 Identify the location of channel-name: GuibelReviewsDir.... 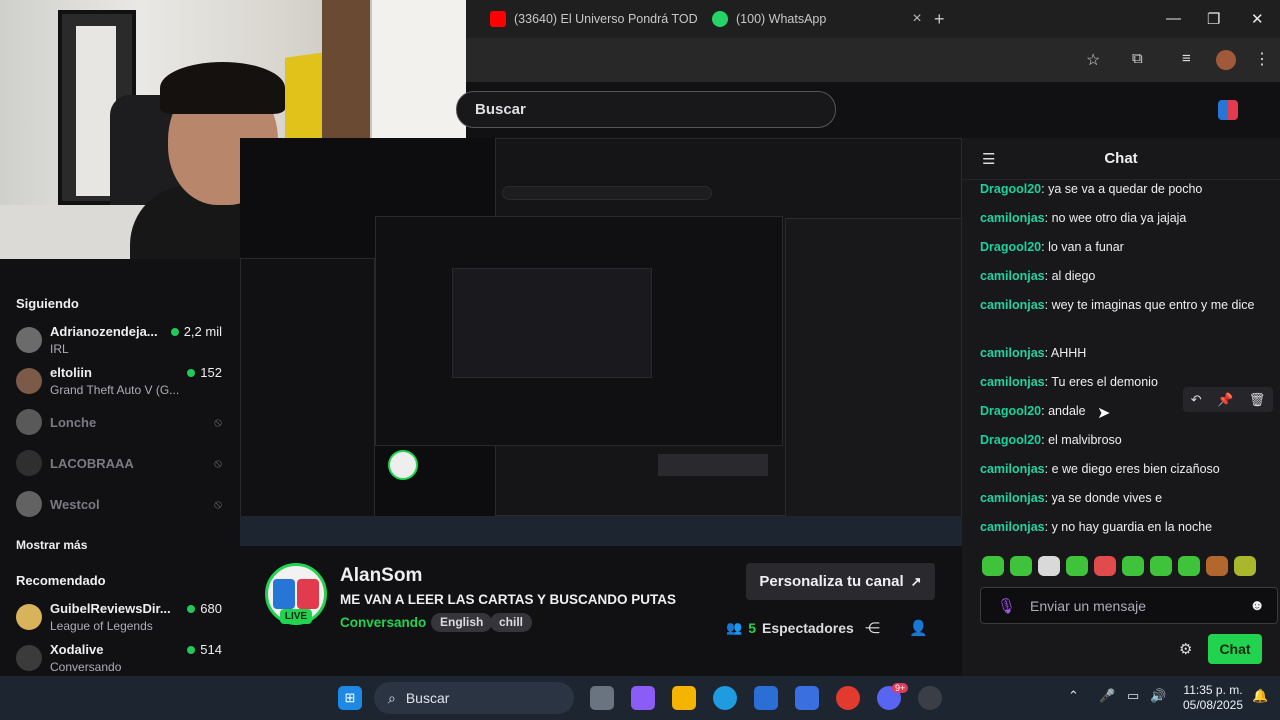
(110, 608).